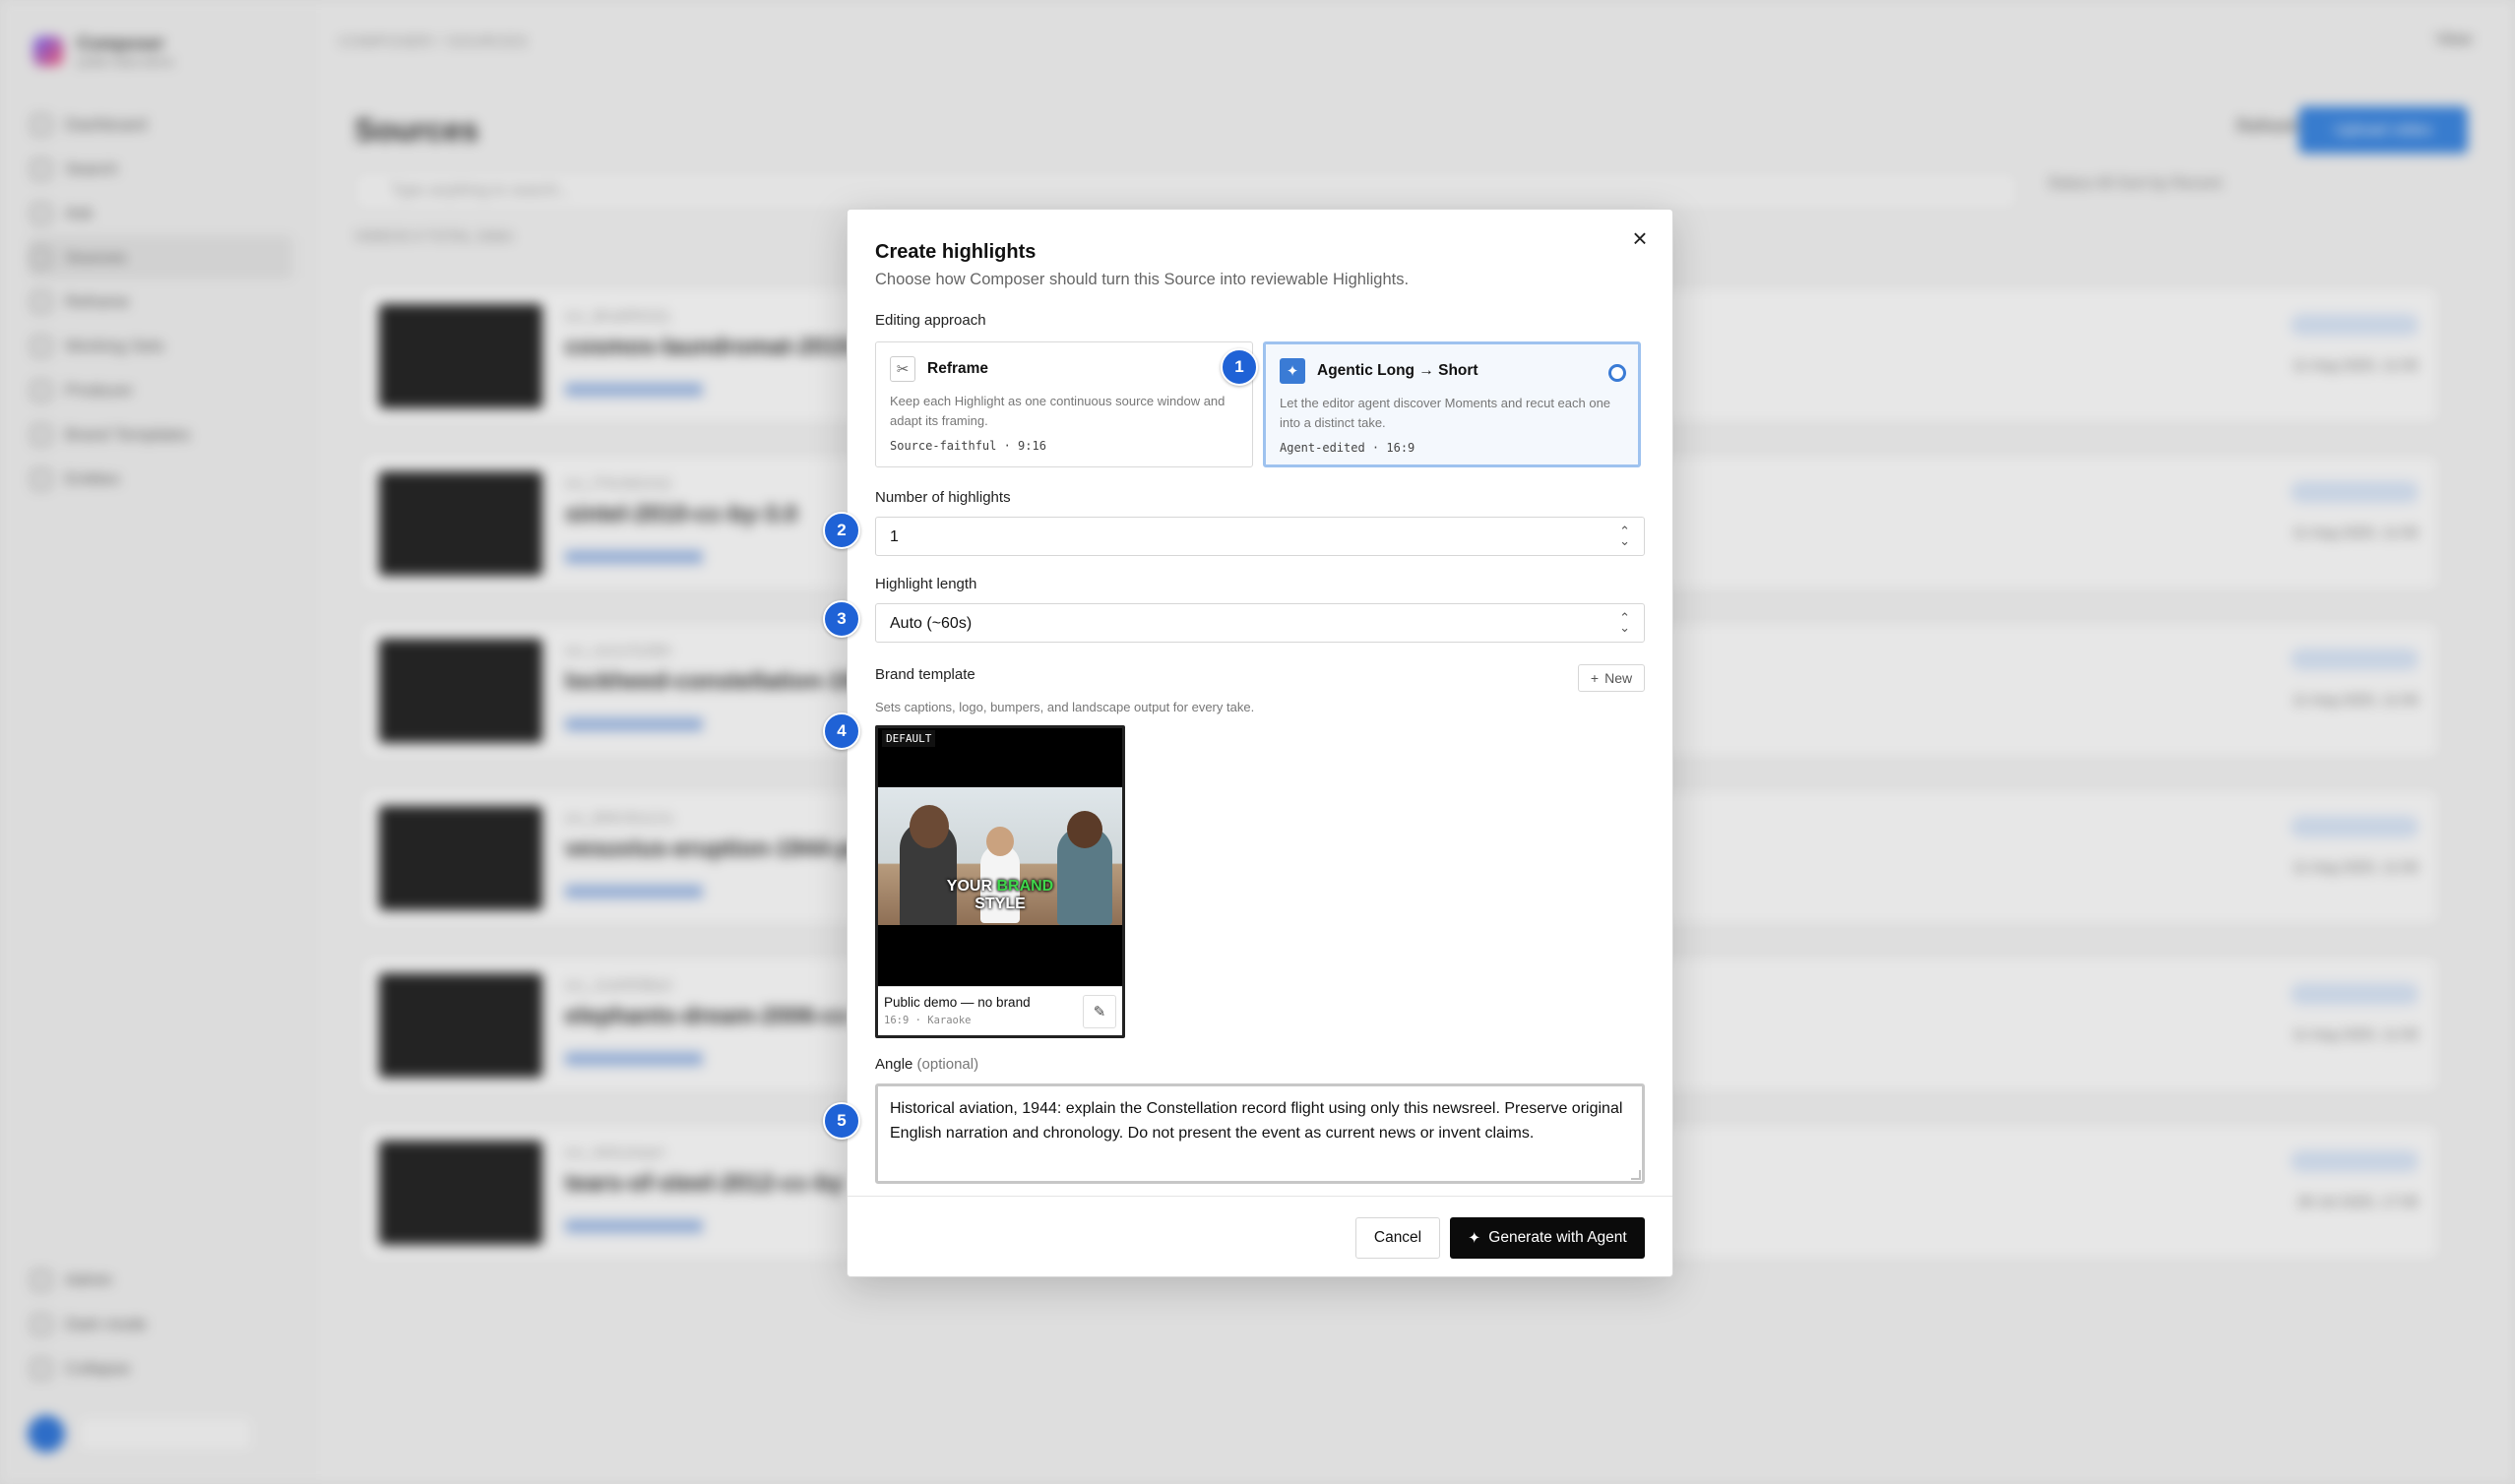  What do you see at coordinates (943, 498) in the screenshot?
I see `number-of-highlights-label: Number of highlights` at bounding box center [943, 498].